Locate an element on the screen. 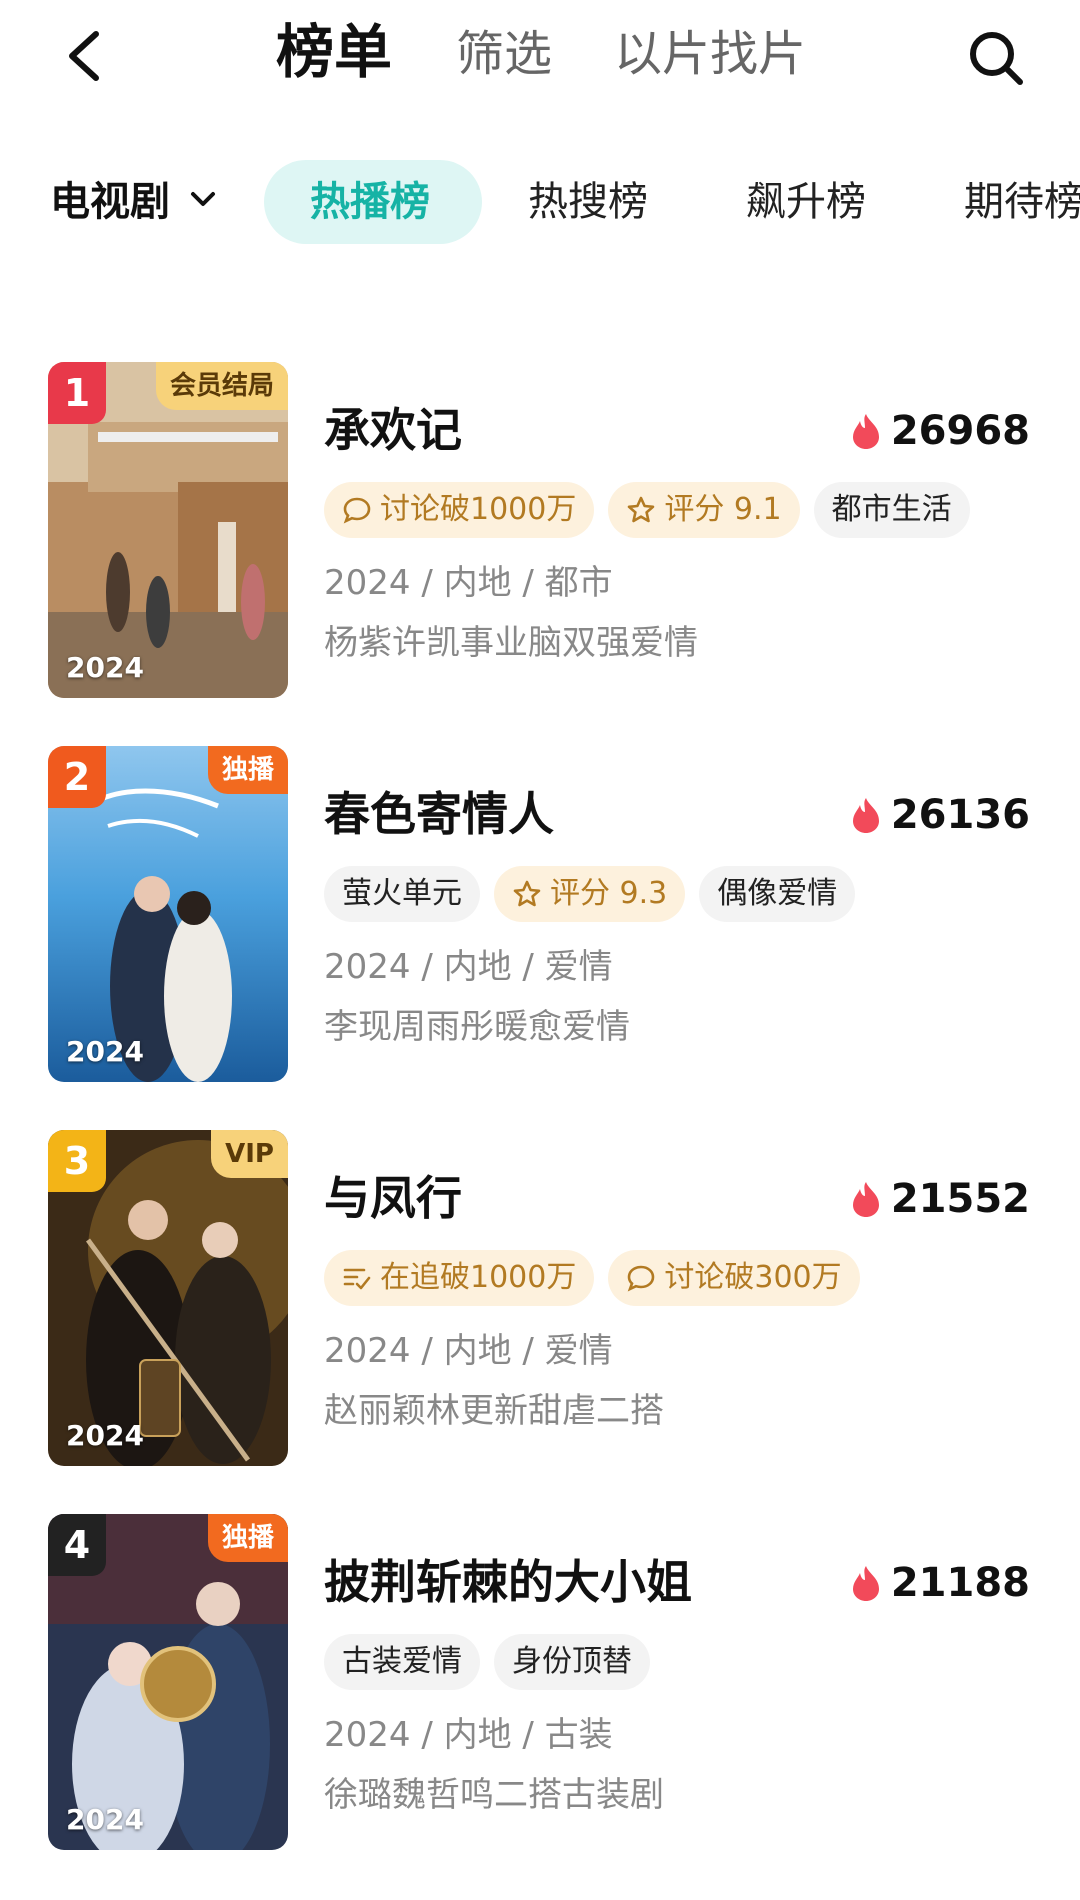  show-title: 披荆斩棘的大小姐 is located at coordinates (508, 1582).